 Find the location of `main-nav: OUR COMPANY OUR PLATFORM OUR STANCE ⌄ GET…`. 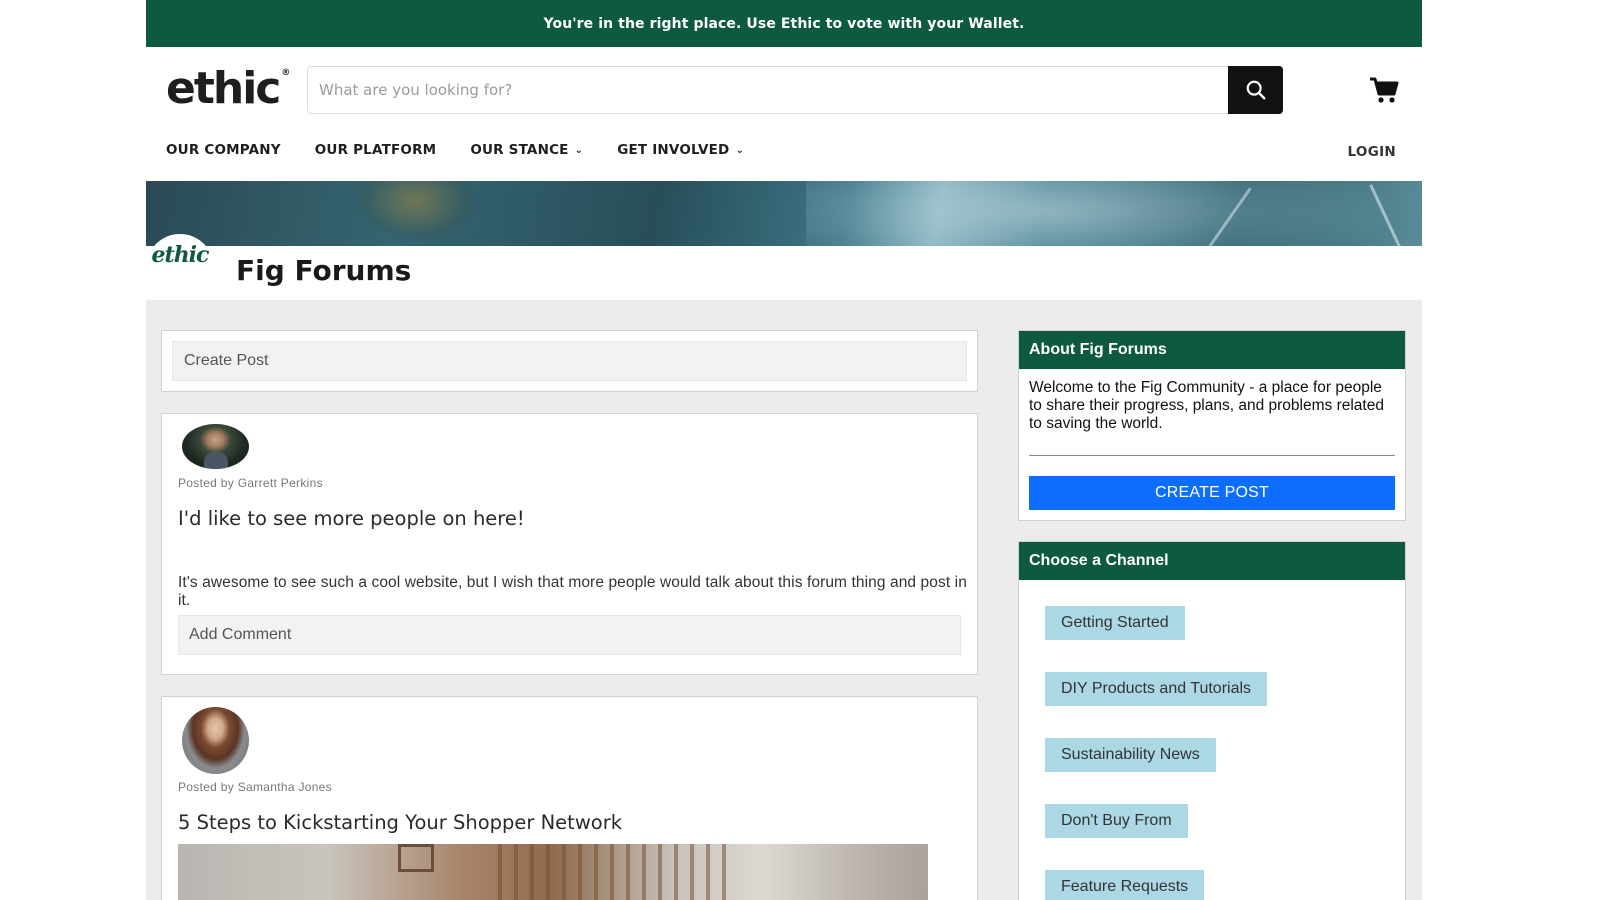

main-nav: OUR COMPANY OUR PLATFORM OUR STANCE ⌄ GET… is located at coordinates (472, 150).